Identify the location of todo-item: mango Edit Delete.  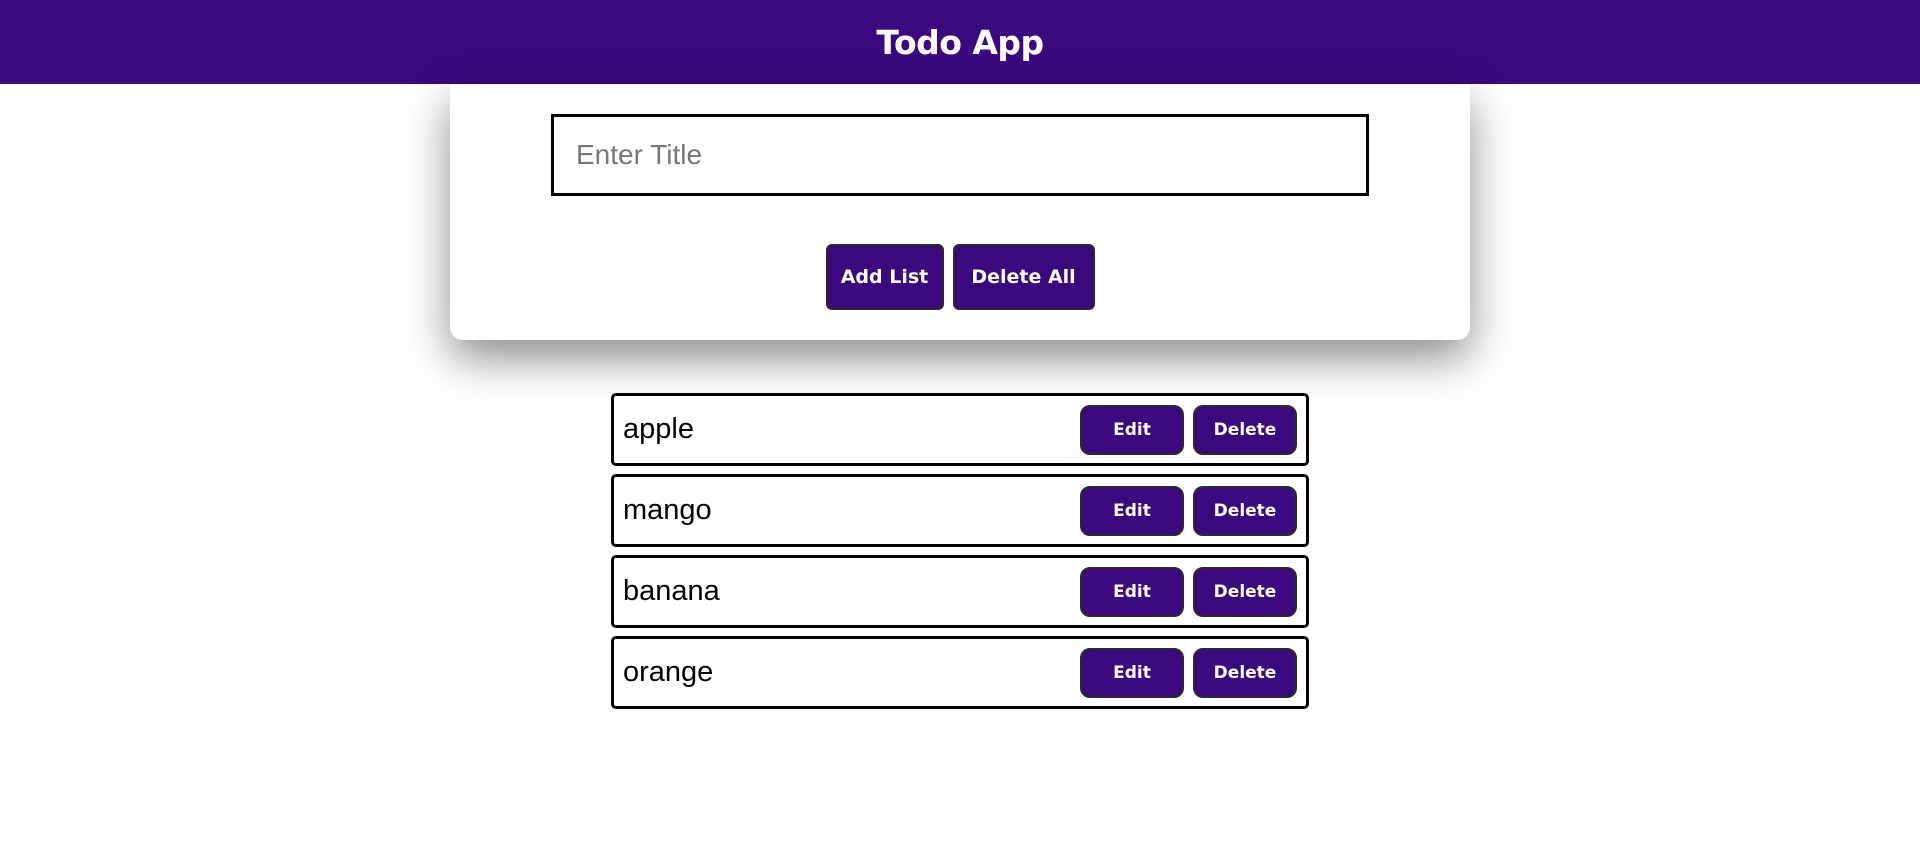
(960, 510).